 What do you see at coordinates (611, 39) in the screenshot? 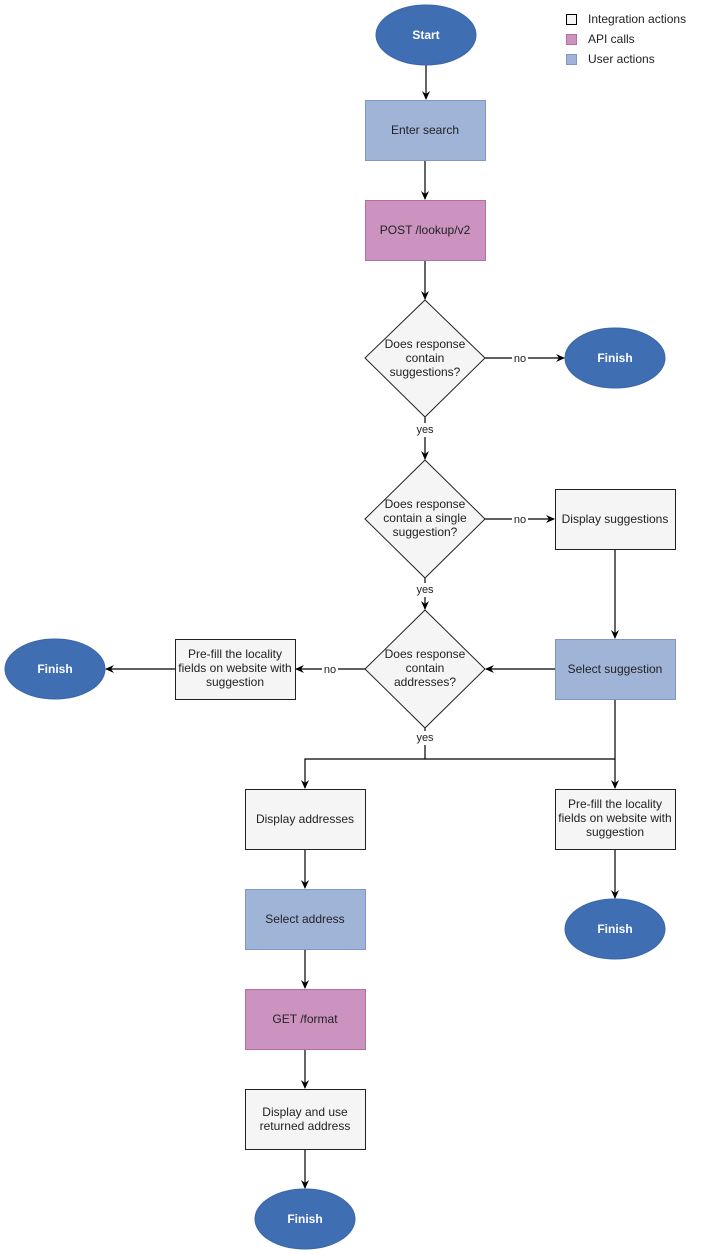
I see `legend-label: API calls` at bounding box center [611, 39].